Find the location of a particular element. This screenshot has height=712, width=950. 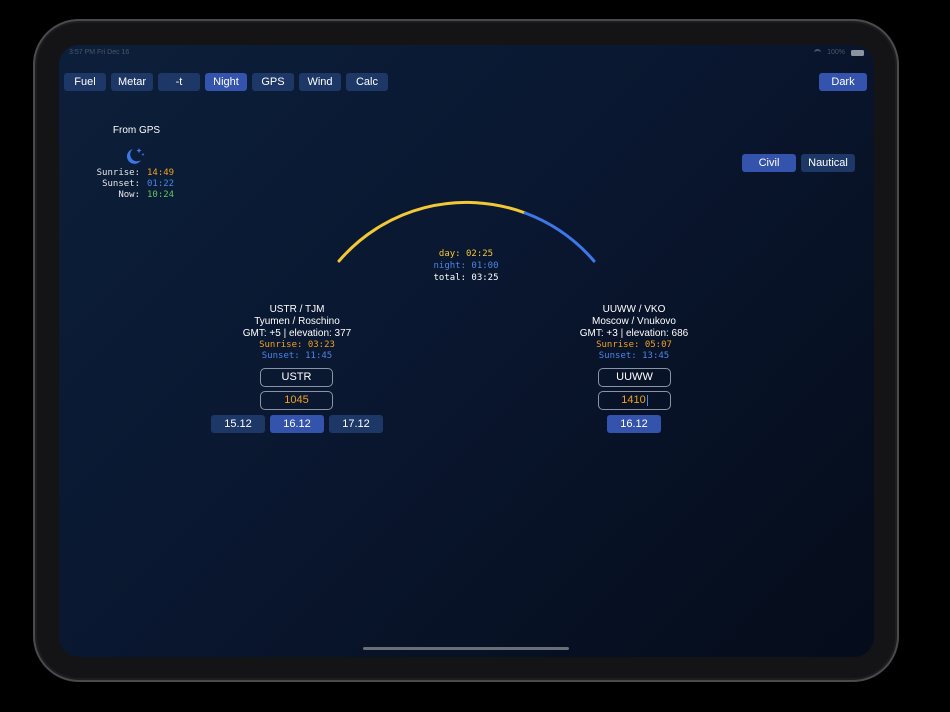

departure-date-15-12: 15.12 is located at coordinates (238, 424).